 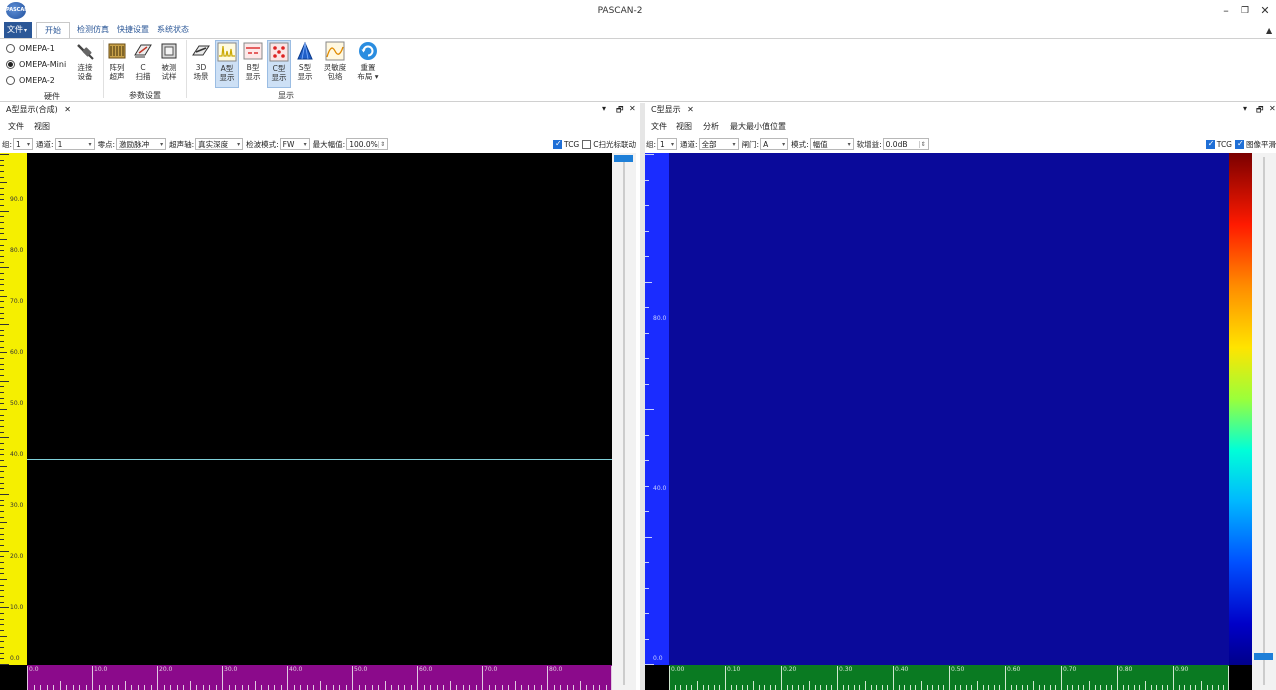 I want to click on restore-button: ❐, so click(x=1245, y=11).